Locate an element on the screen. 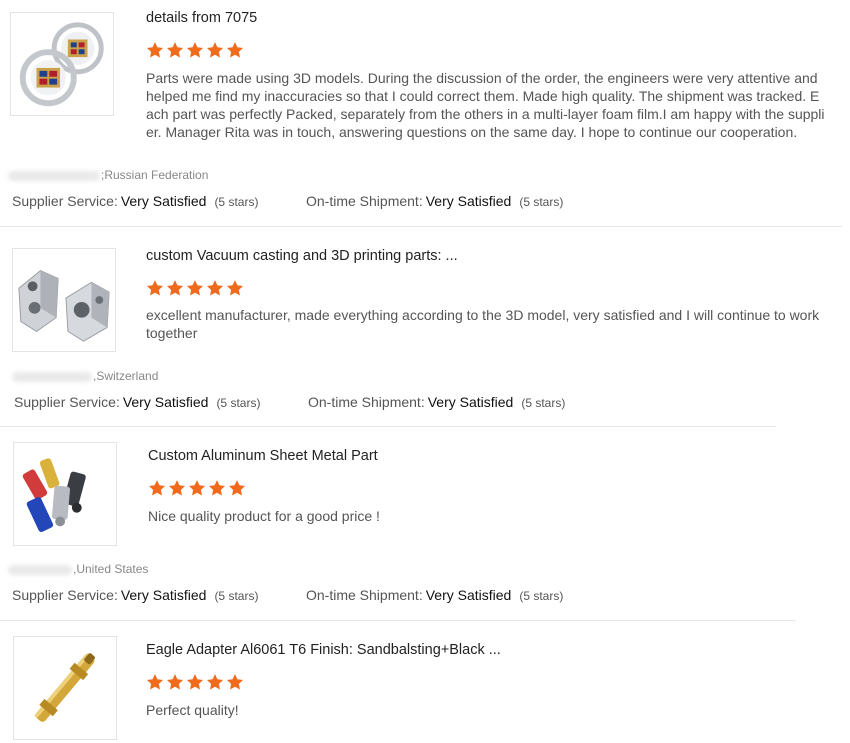 Image resolution: width=850 pixels, height=743 pixels. reviewer-location: ,United States is located at coordinates (111, 569).